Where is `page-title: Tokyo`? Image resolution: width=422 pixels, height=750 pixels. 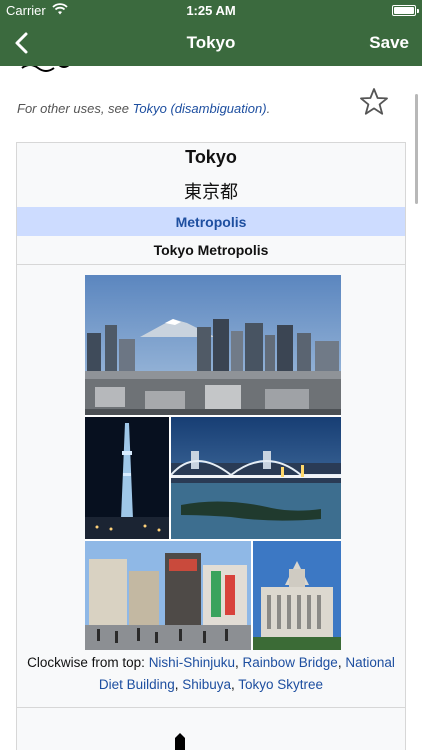 page-title: Tokyo is located at coordinates (211, 42).